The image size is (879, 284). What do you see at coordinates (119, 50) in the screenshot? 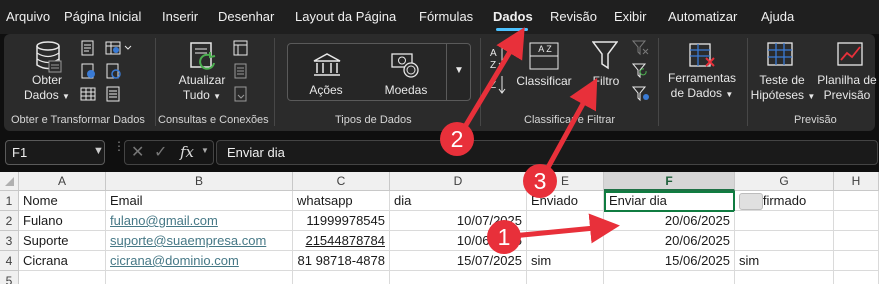
I see `recent-sources-icon` at bounding box center [119, 50].